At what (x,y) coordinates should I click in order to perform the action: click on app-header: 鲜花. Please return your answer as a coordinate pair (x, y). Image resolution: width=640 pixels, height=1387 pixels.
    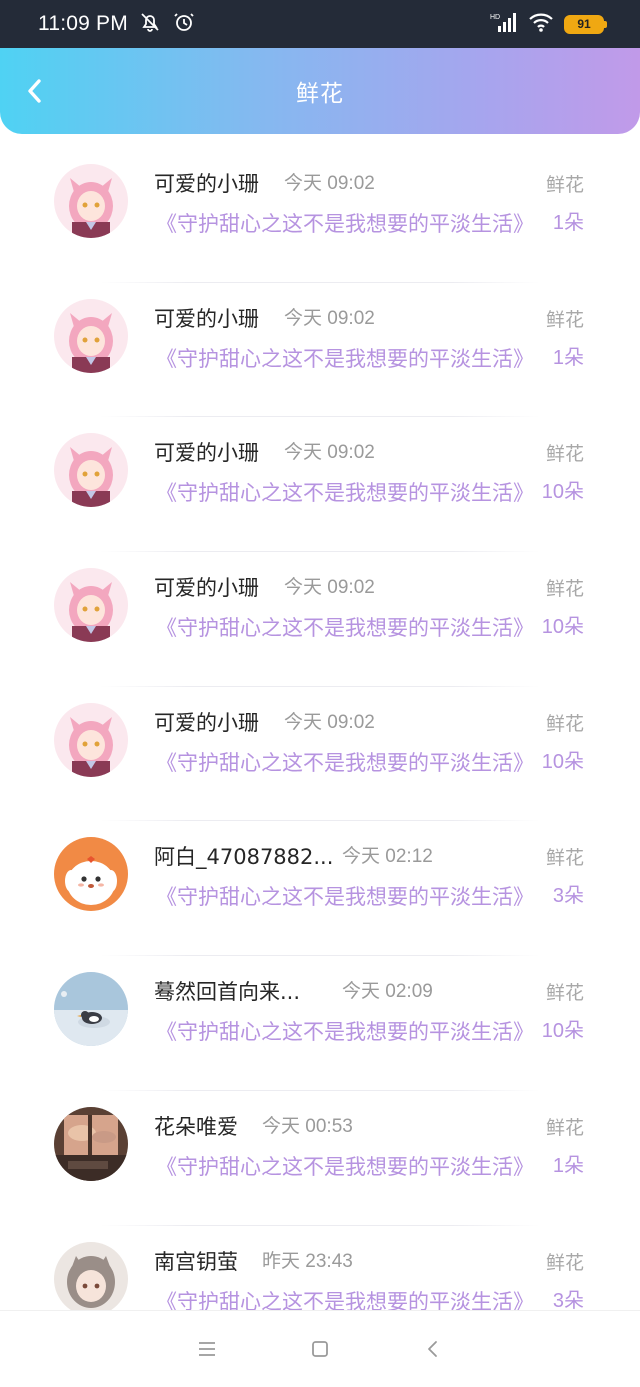
    Looking at the image, I should click on (320, 91).